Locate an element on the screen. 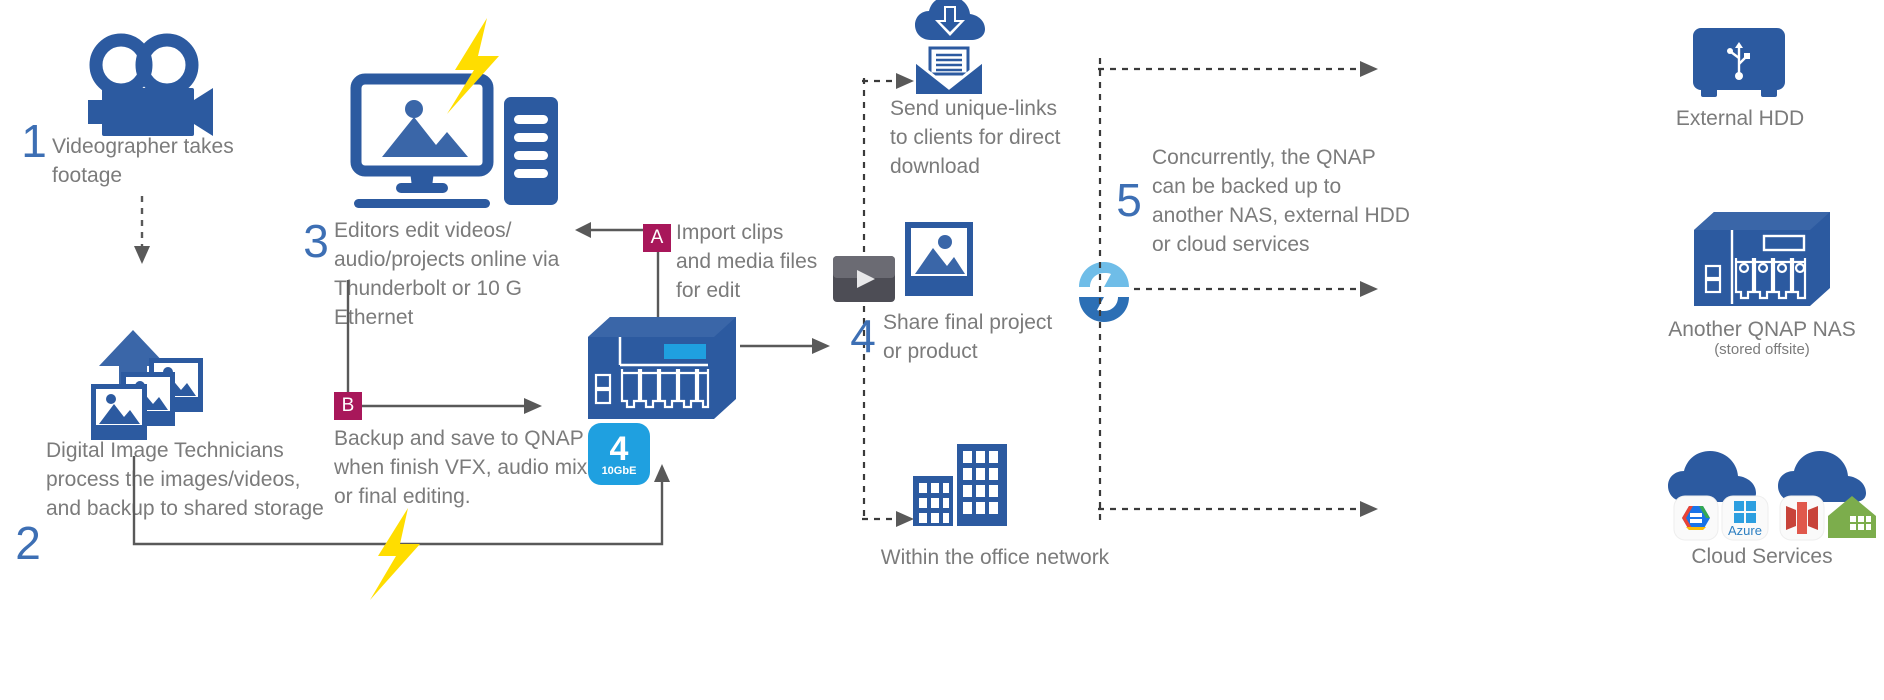  arrow-step1-to-step2 is located at coordinates (142, 232).